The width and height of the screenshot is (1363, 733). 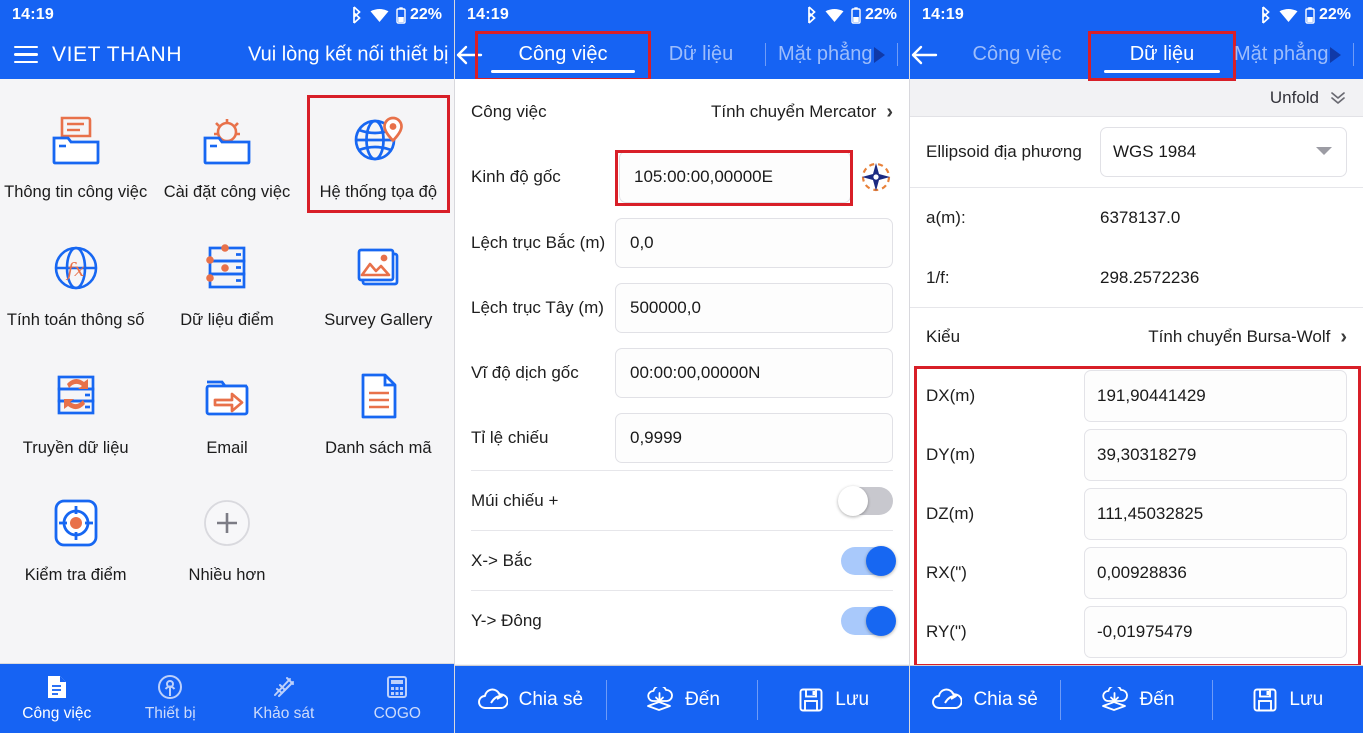 What do you see at coordinates (1215, 631) in the screenshot?
I see `ry-input: -0,01975479` at bounding box center [1215, 631].